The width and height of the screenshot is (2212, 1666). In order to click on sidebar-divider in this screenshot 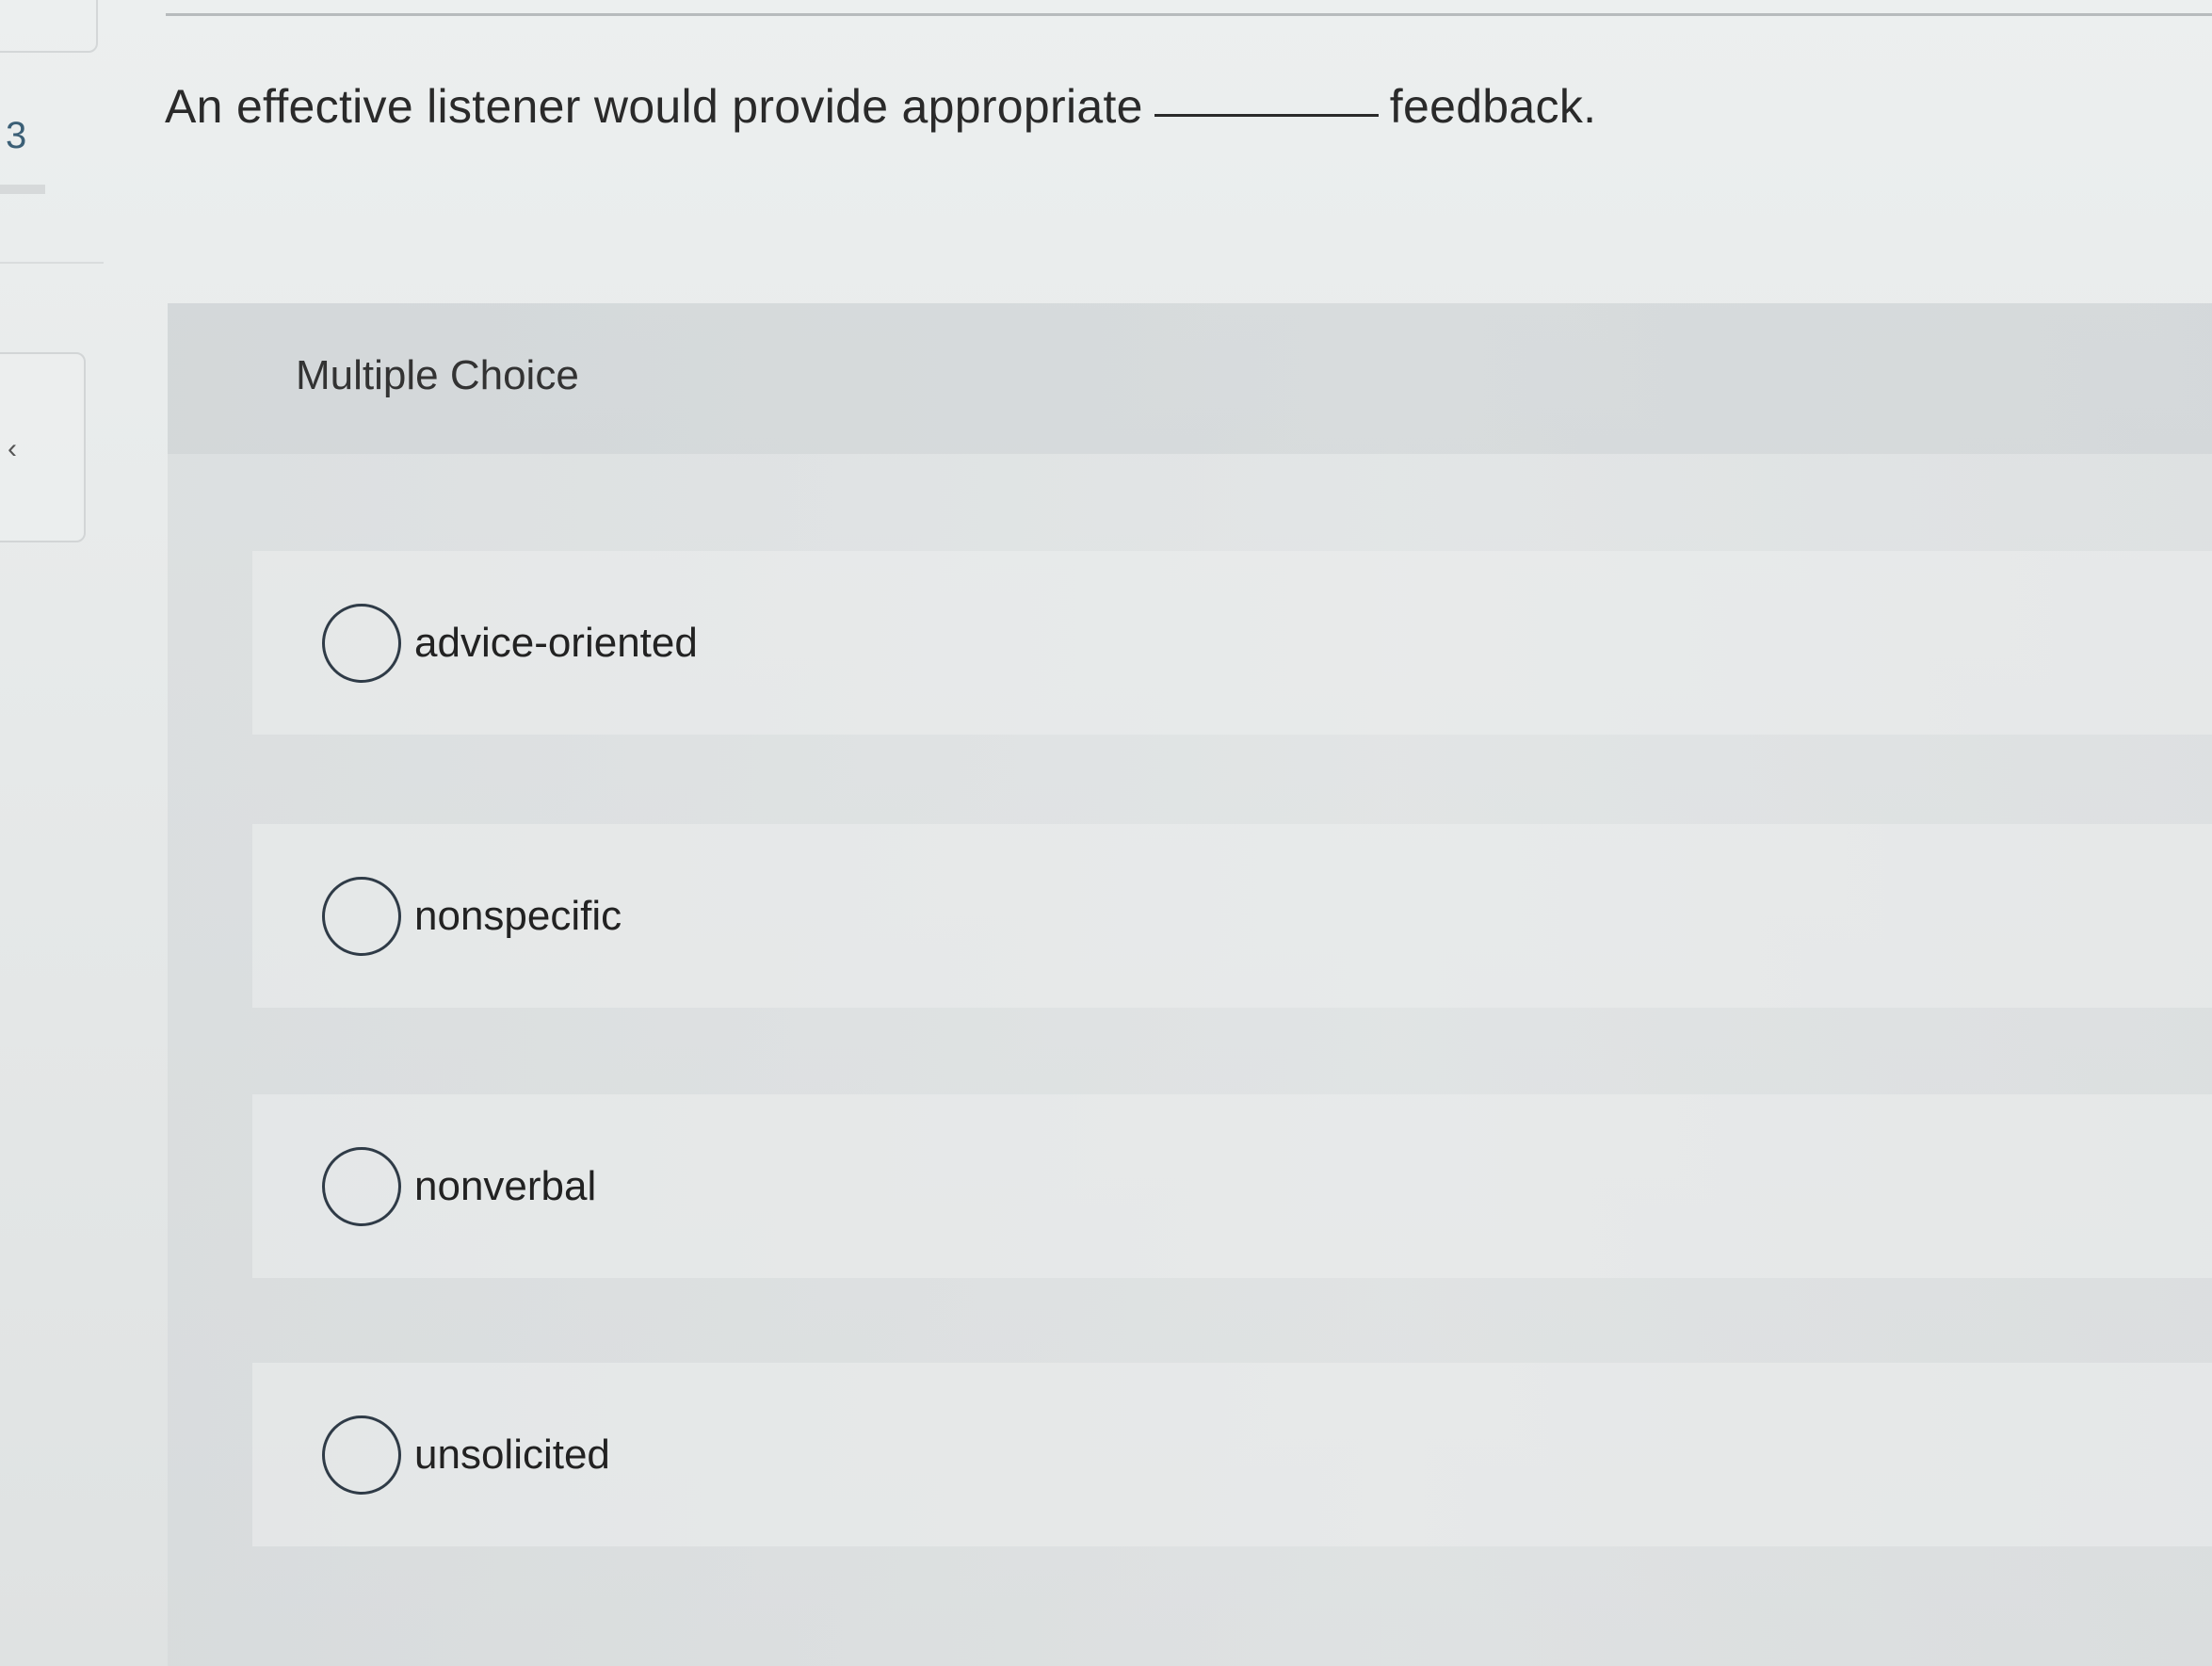, I will do `click(52, 263)`.